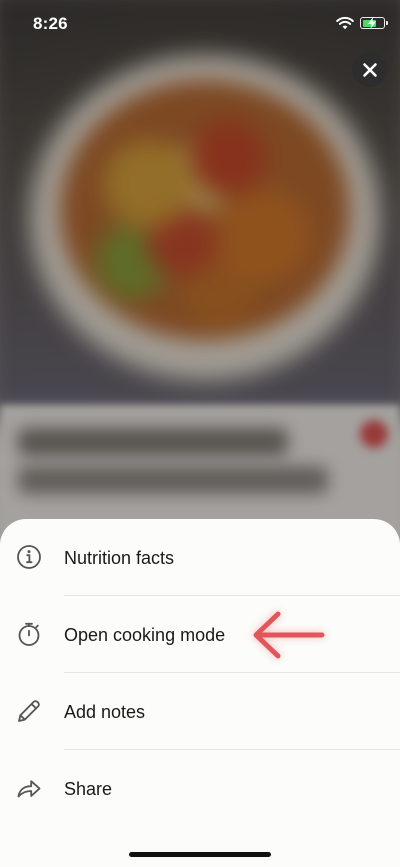 The width and height of the screenshot is (400, 867). I want to click on menu-item-open-cooking-mode: Open cooking mode, so click(200, 634).